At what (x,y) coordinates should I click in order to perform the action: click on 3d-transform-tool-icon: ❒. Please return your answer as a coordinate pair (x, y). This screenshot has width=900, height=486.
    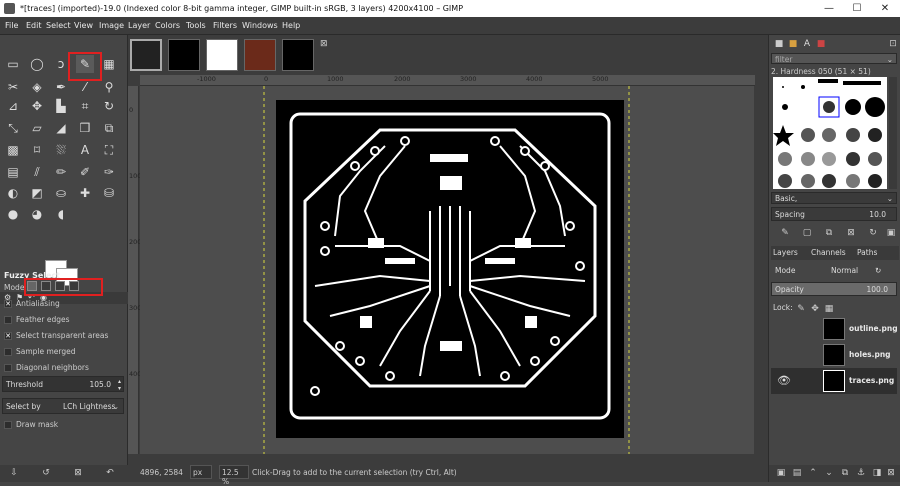
    Looking at the image, I should click on (85, 128).